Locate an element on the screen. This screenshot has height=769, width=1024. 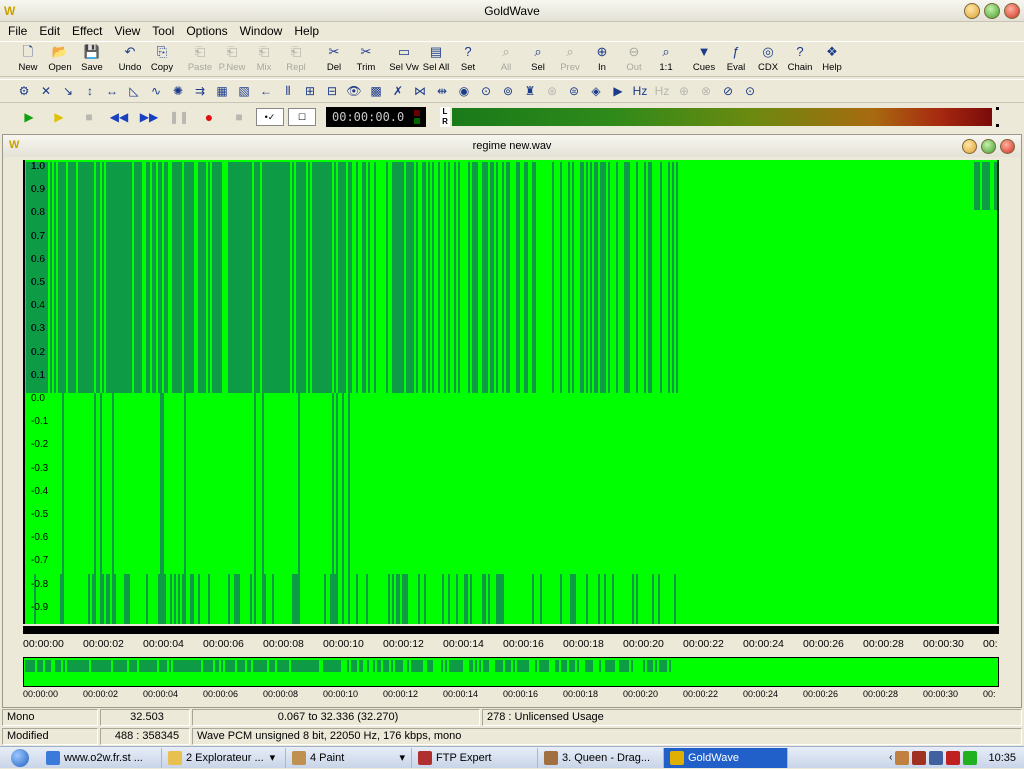
toolbar-out-button: ⊖ Out is located at coordinates (634, 59).